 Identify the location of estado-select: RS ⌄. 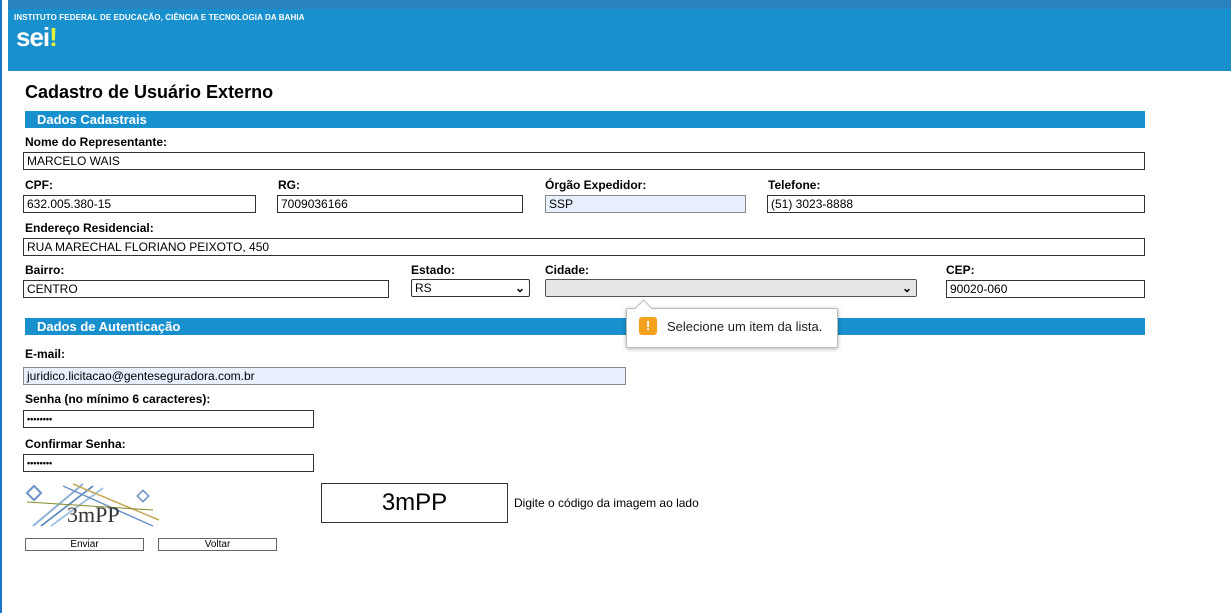
(470, 288).